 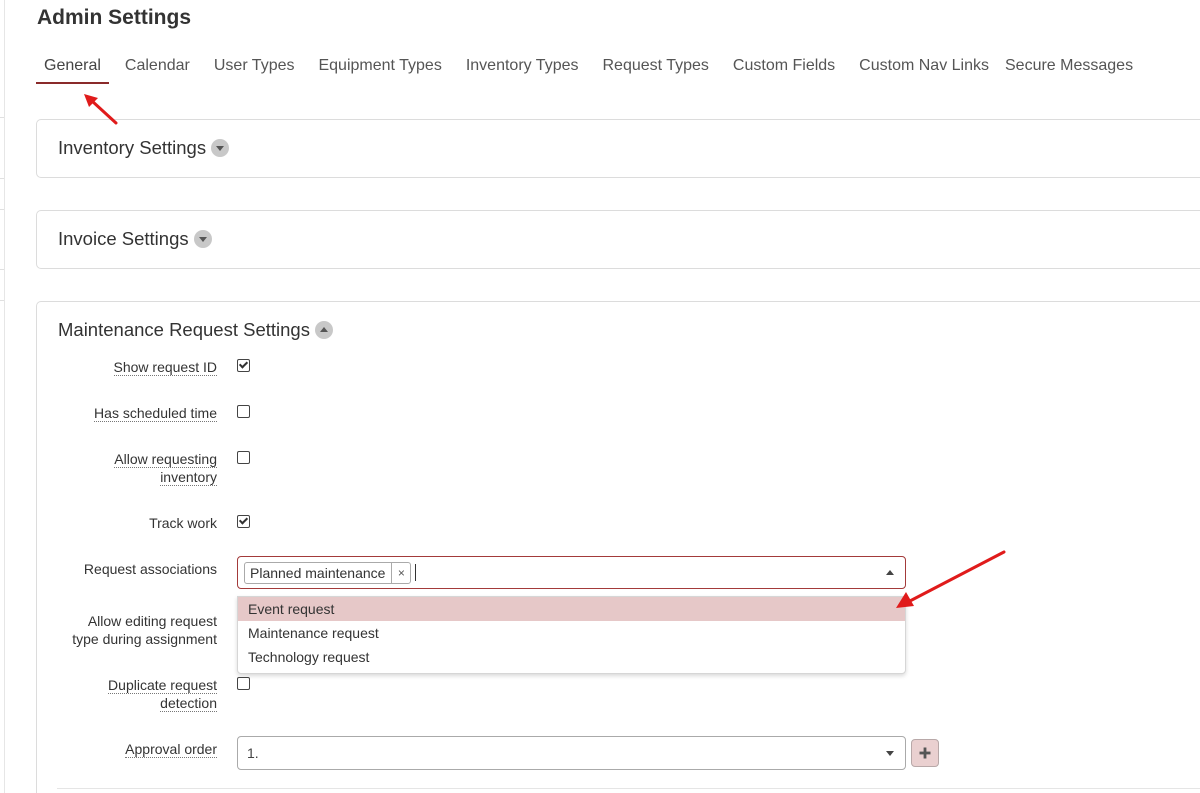 I want to click on tab-user-types: User Types, so click(x=254, y=70).